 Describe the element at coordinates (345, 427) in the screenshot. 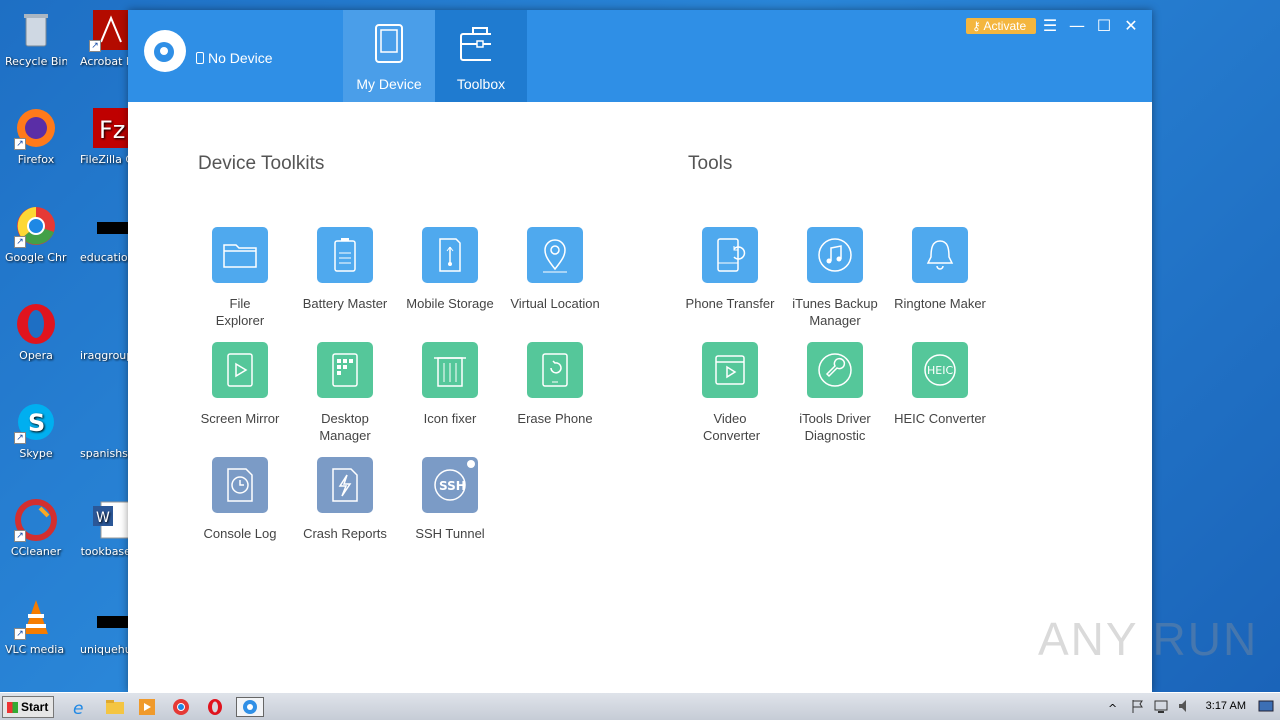

I see `tool-label: Desktop Manager` at that location.